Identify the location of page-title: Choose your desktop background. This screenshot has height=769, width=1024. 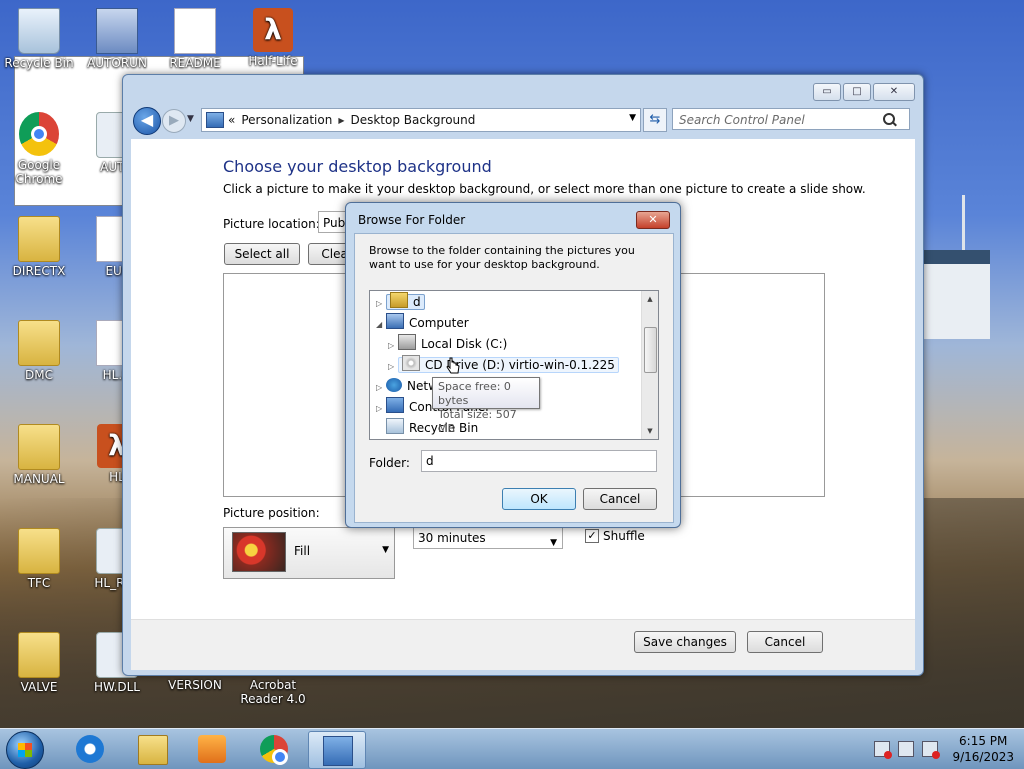
(357, 166).